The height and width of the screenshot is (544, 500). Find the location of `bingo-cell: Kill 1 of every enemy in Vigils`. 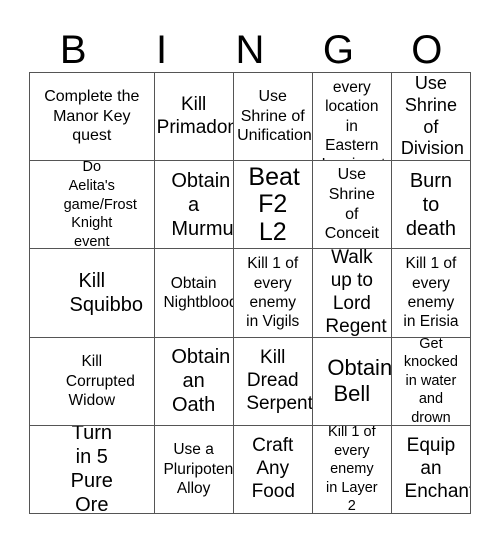

bingo-cell: Kill 1 of every enemy in Vigils is located at coordinates (273, 293).